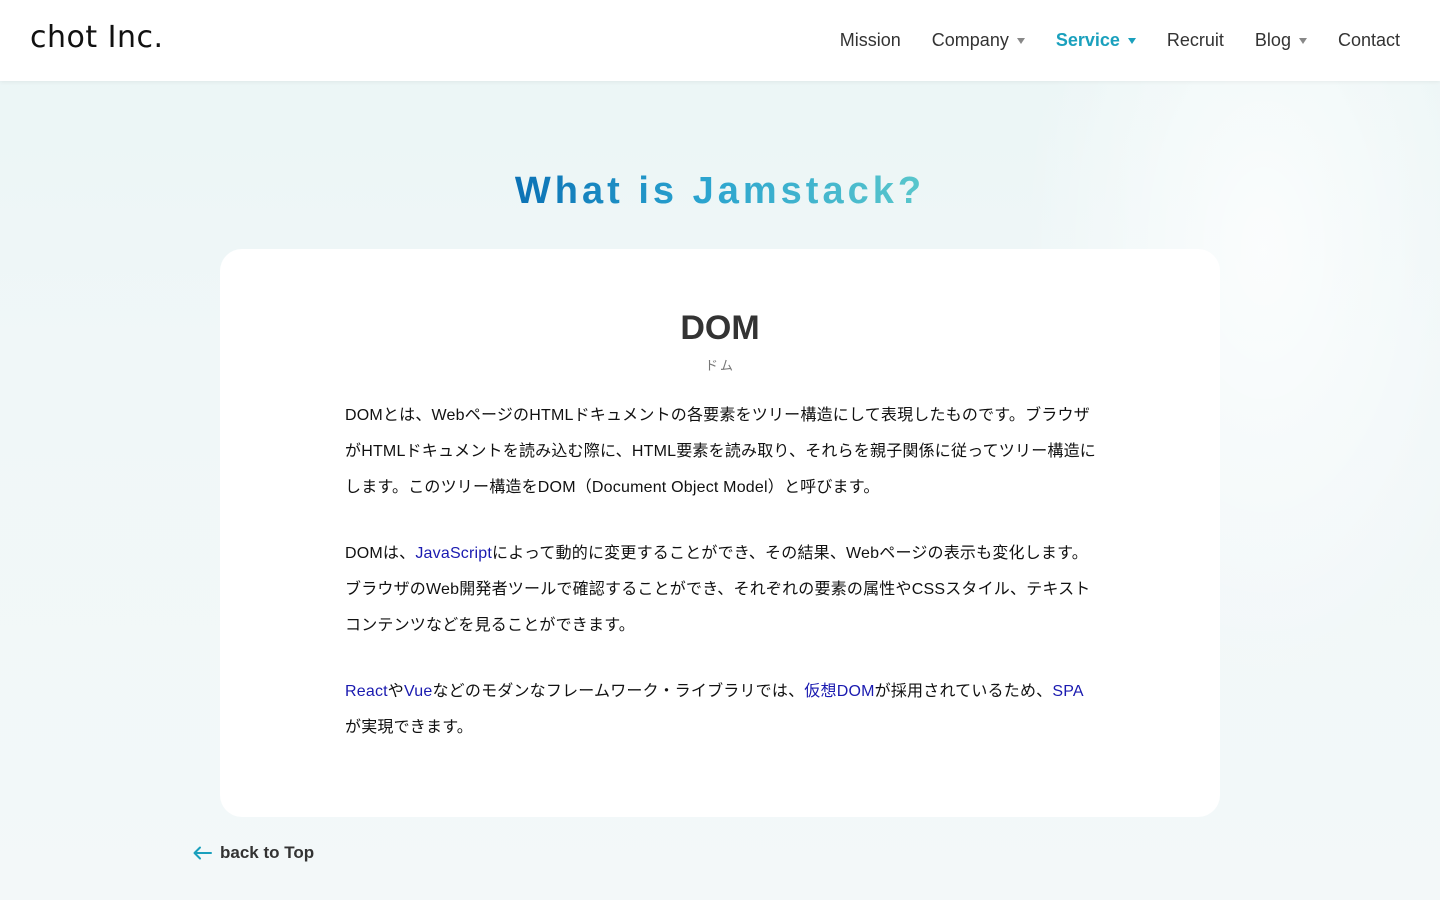 The height and width of the screenshot is (900, 1440). I want to click on nav-item-label: Mission, so click(870, 40).